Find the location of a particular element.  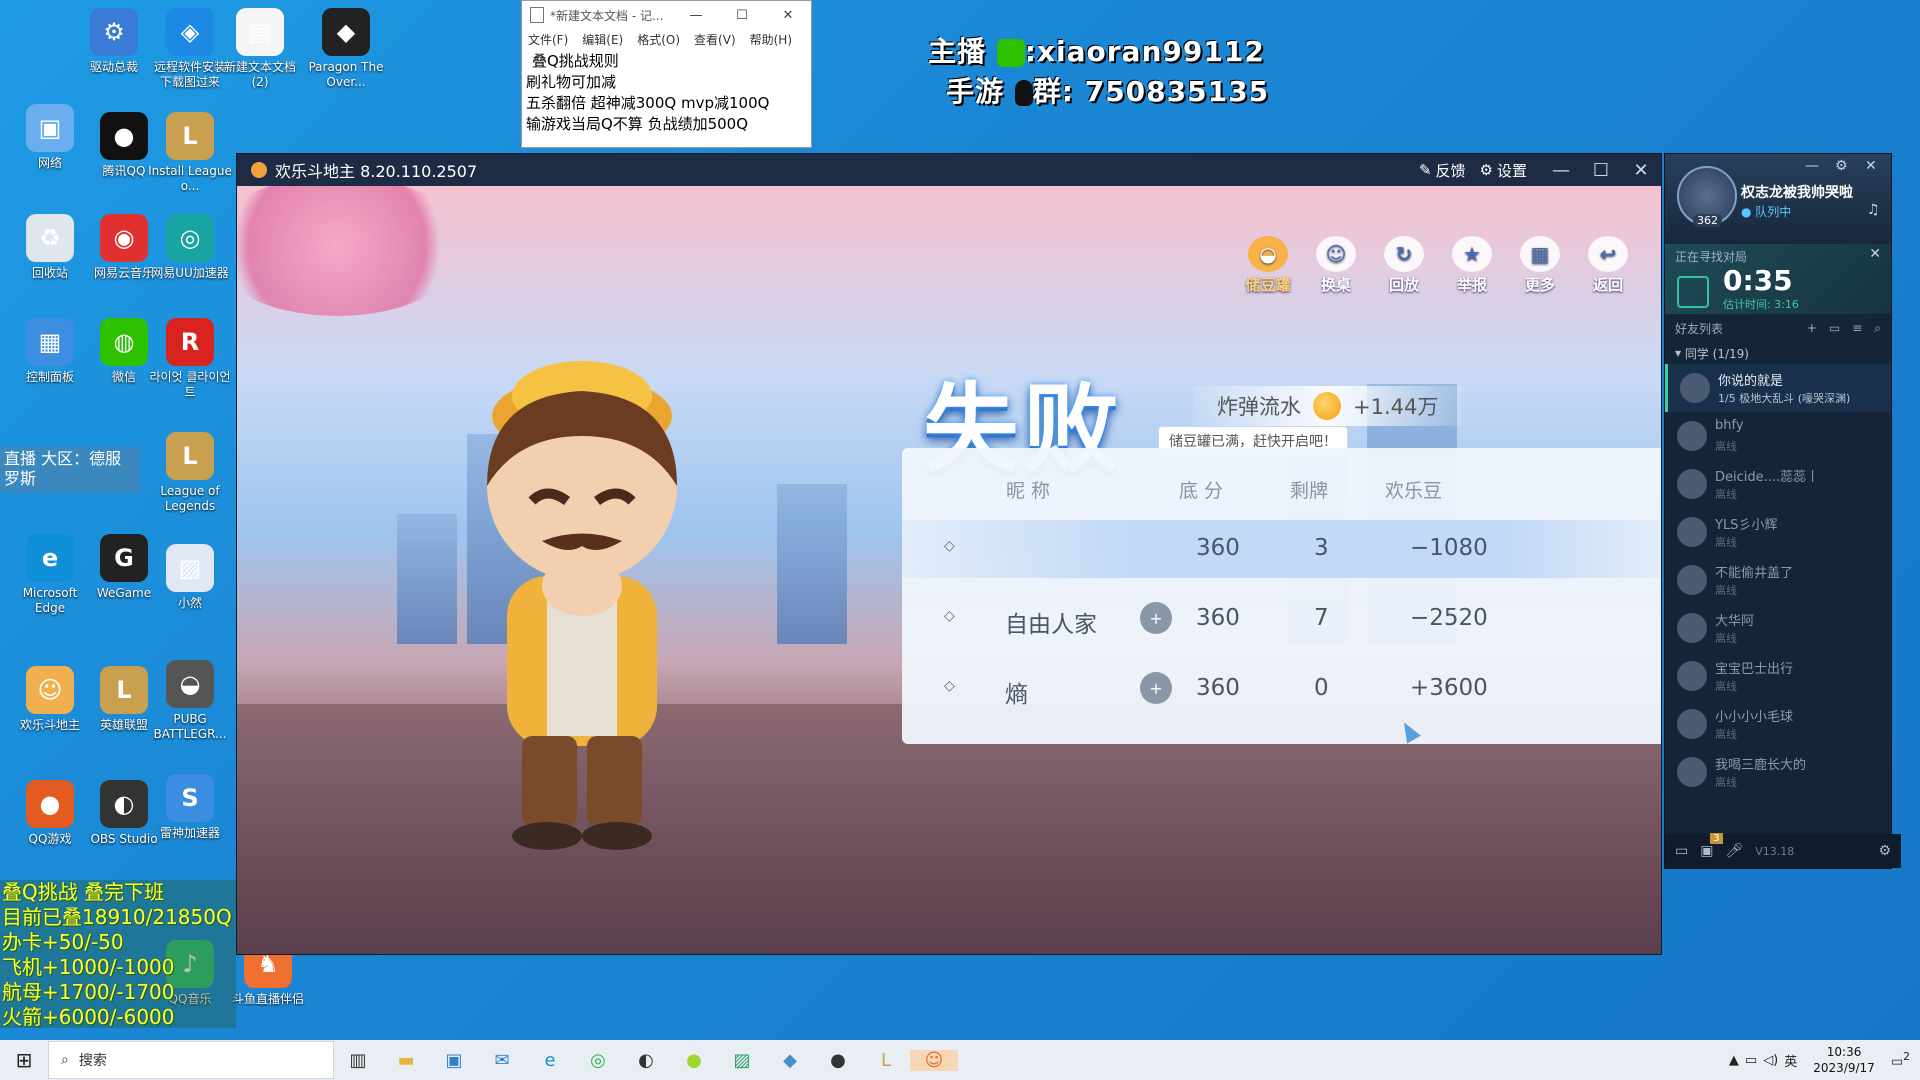

obs-icon: ◐ is located at coordinates (646, 1060).